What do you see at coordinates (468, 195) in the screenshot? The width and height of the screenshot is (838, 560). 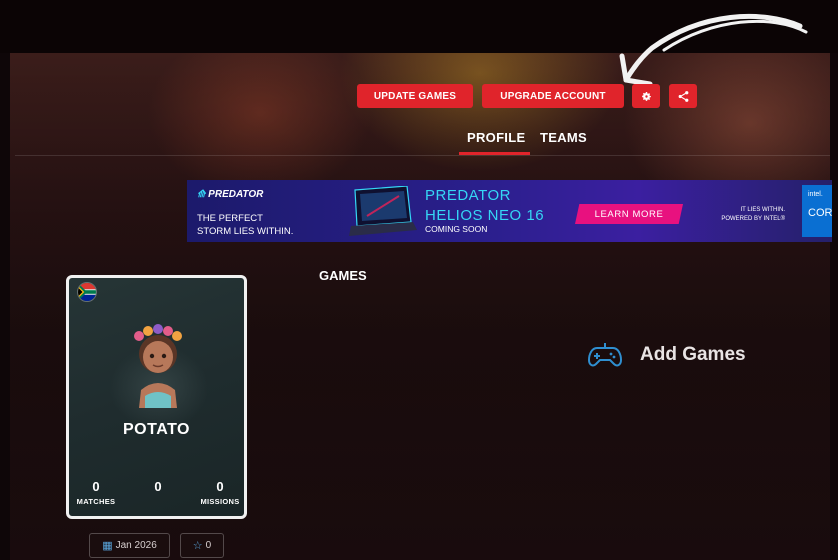 I see `ad-product-line1: PREDATOR` at bounding box center [468, 195].